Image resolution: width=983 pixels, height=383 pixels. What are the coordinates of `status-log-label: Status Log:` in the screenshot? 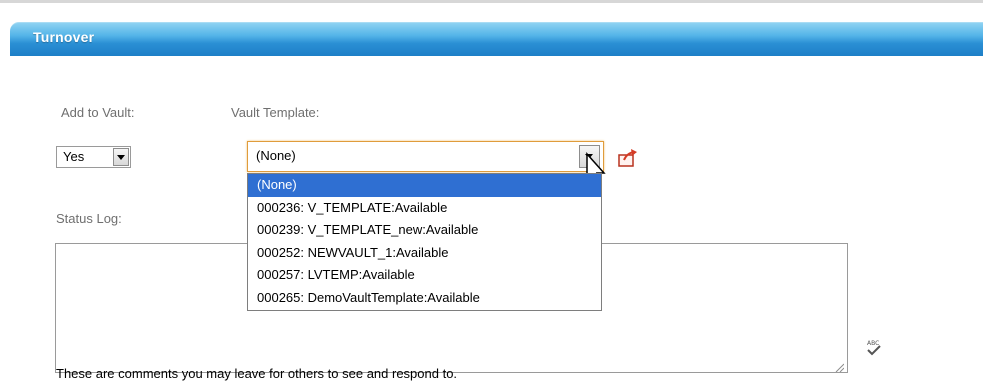 It's located at (89, 218).